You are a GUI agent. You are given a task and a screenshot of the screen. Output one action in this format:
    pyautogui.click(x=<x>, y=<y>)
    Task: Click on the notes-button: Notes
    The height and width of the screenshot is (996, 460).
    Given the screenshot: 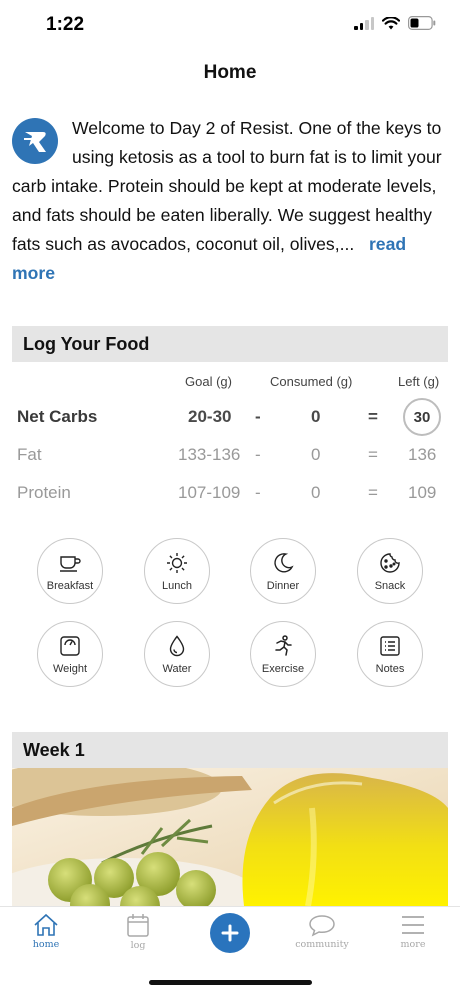 What is the action you would take?
    pyautogui.click(x=390, y=654)
    